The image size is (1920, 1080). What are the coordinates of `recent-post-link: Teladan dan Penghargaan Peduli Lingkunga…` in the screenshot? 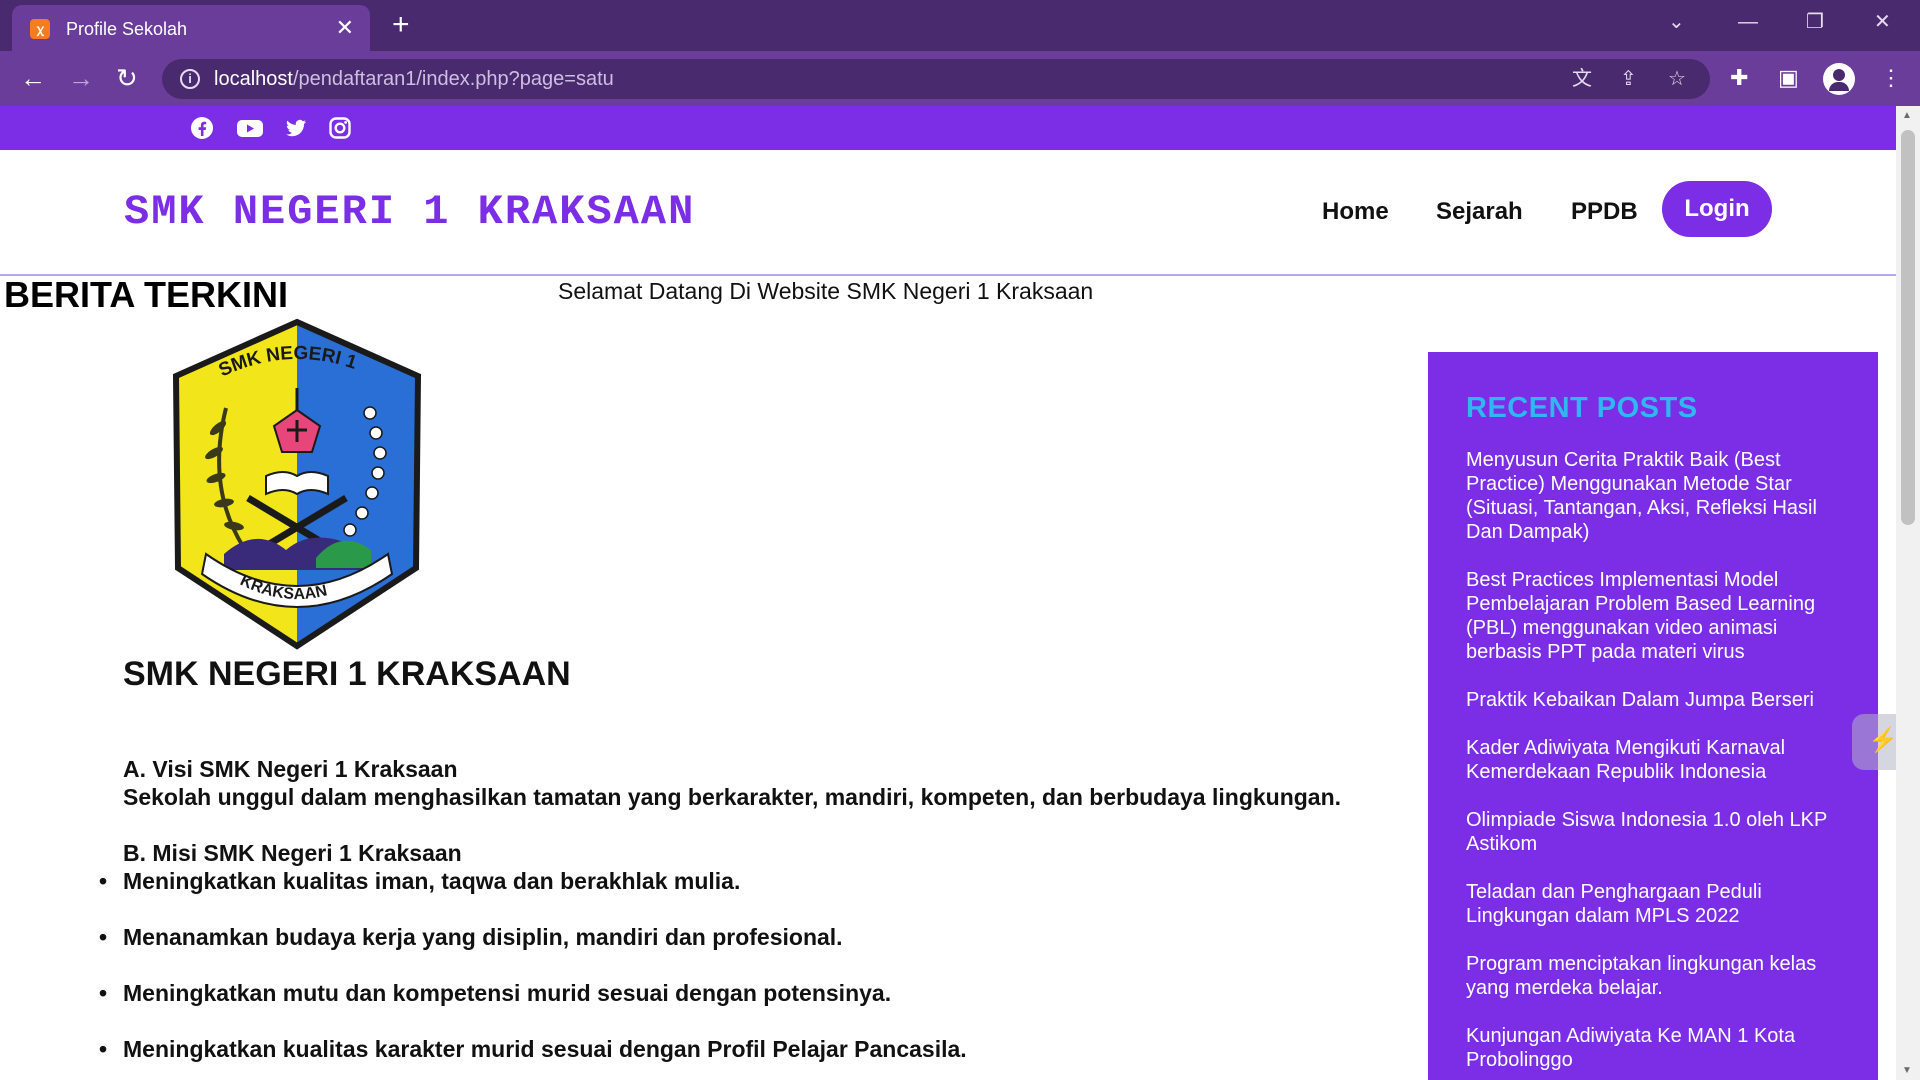 It's located at (1662, 904).